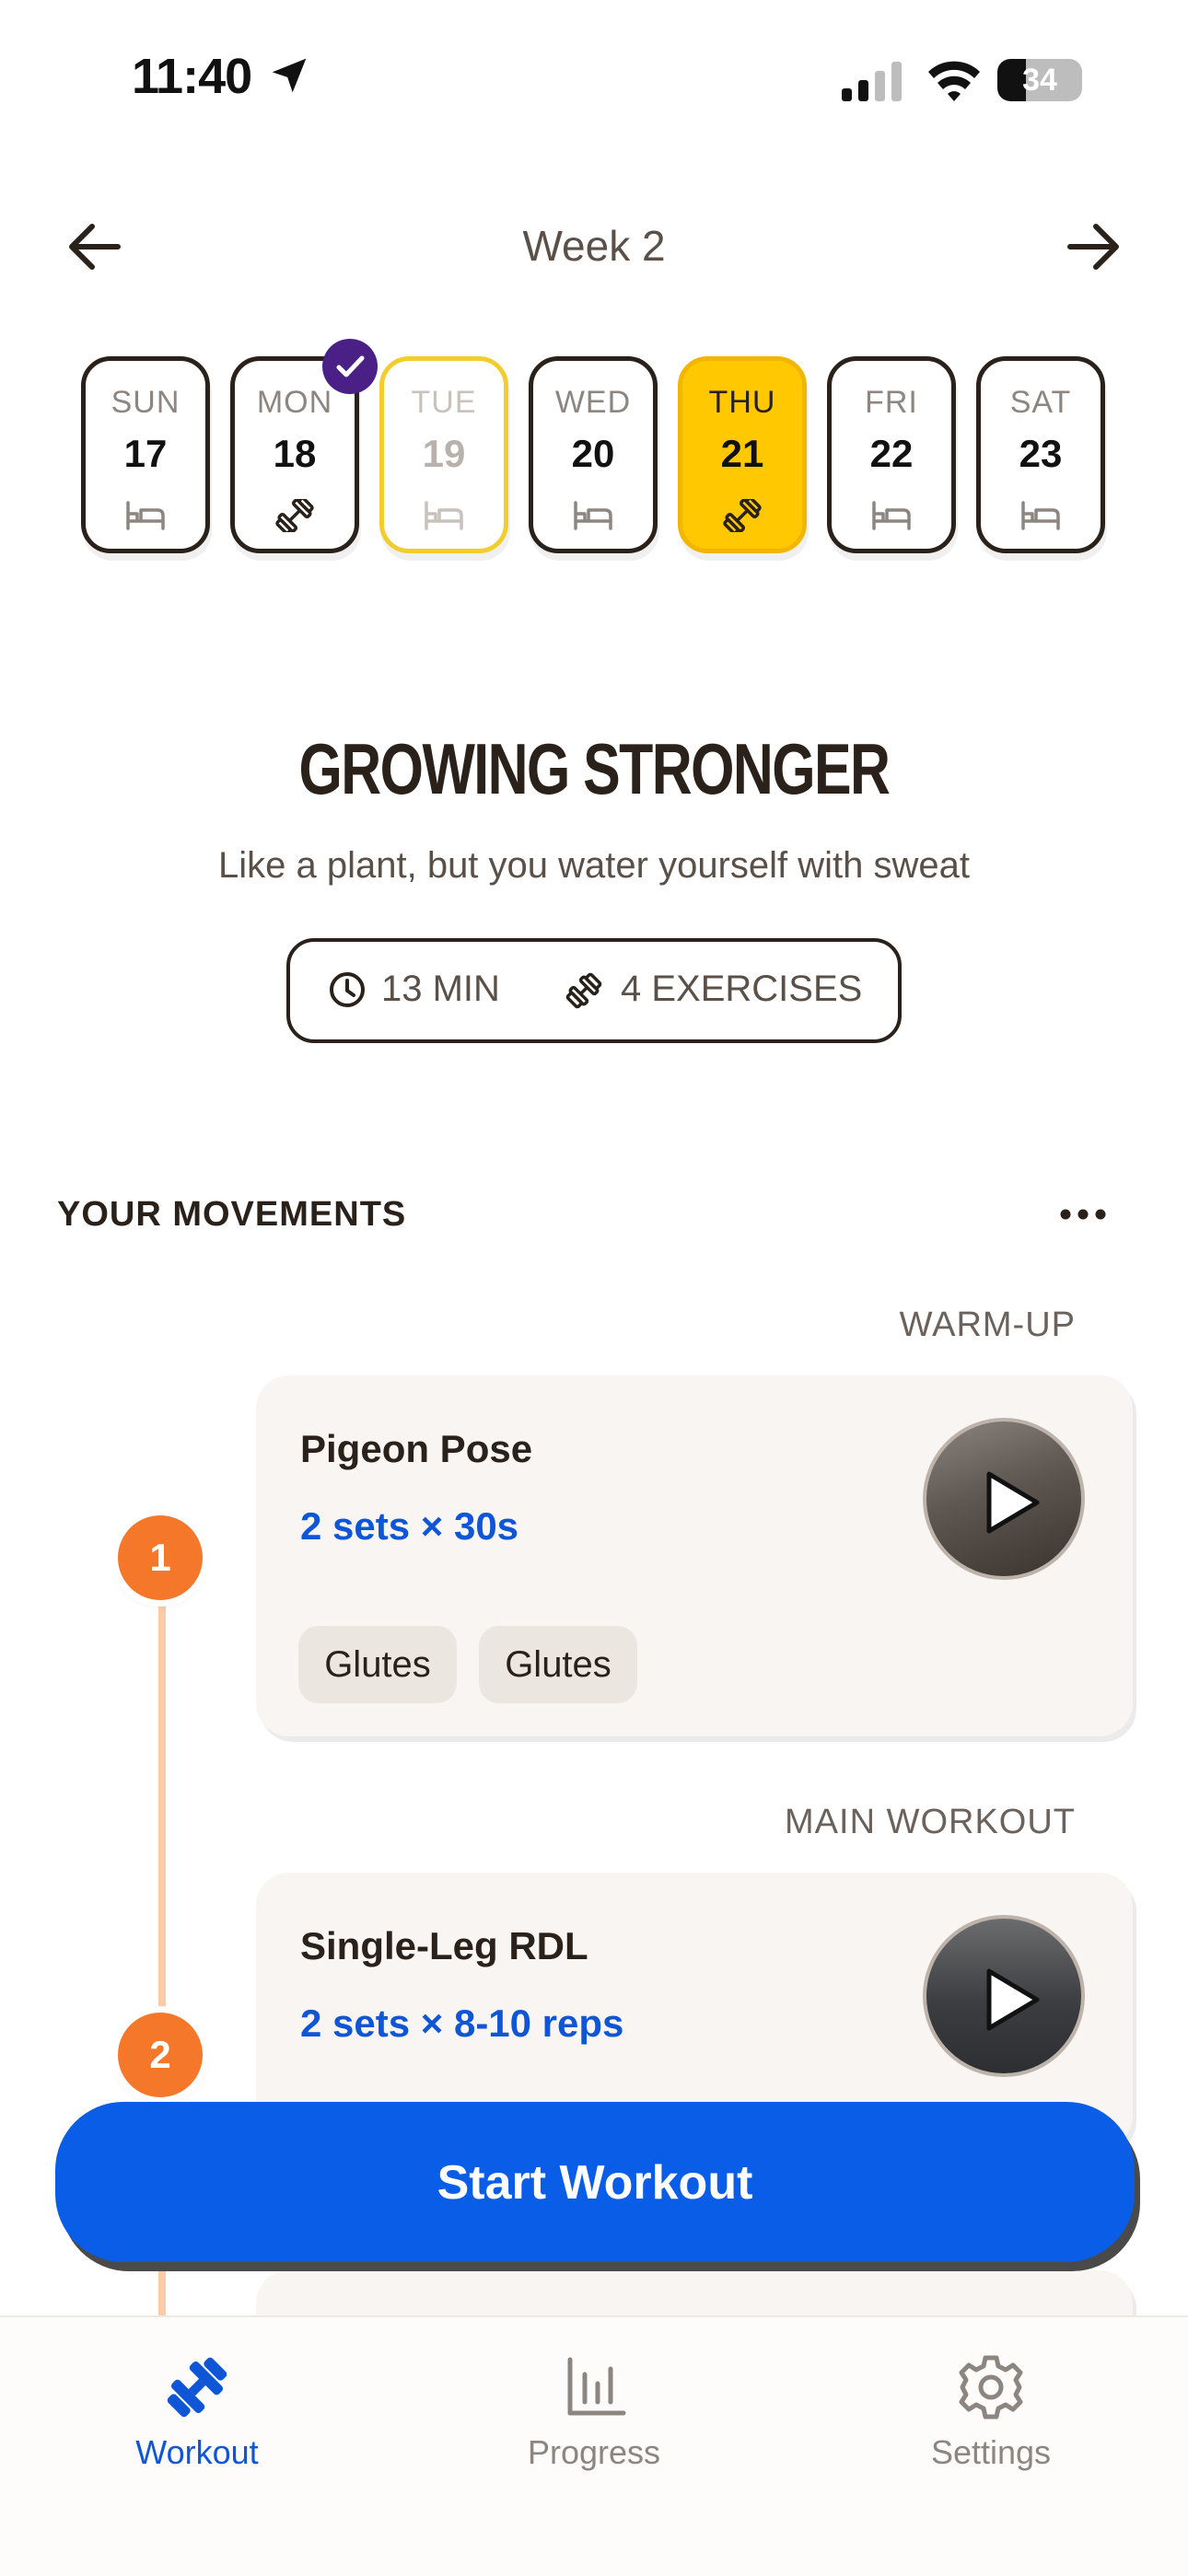 This screenshot has height=2576, width=1188. I want to click on day-number: 18, so click(295, 453).